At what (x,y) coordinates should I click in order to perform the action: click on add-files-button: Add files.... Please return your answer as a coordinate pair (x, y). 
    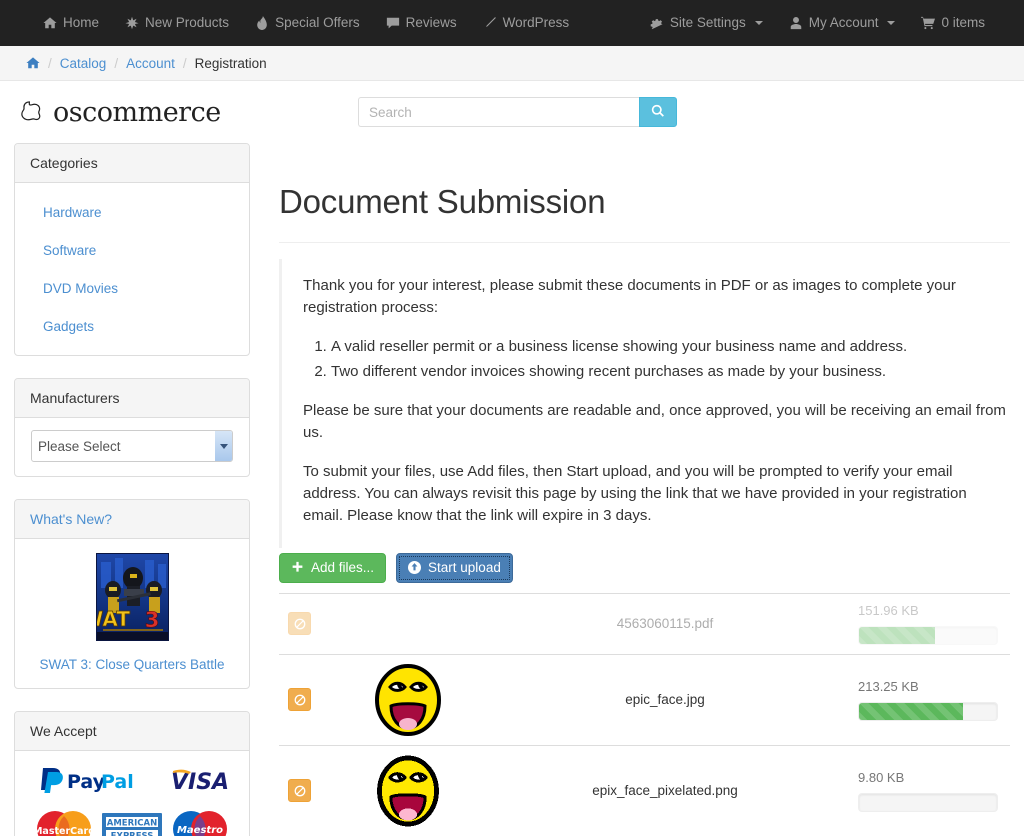
    Looking at the image, I should click on (333, 567).